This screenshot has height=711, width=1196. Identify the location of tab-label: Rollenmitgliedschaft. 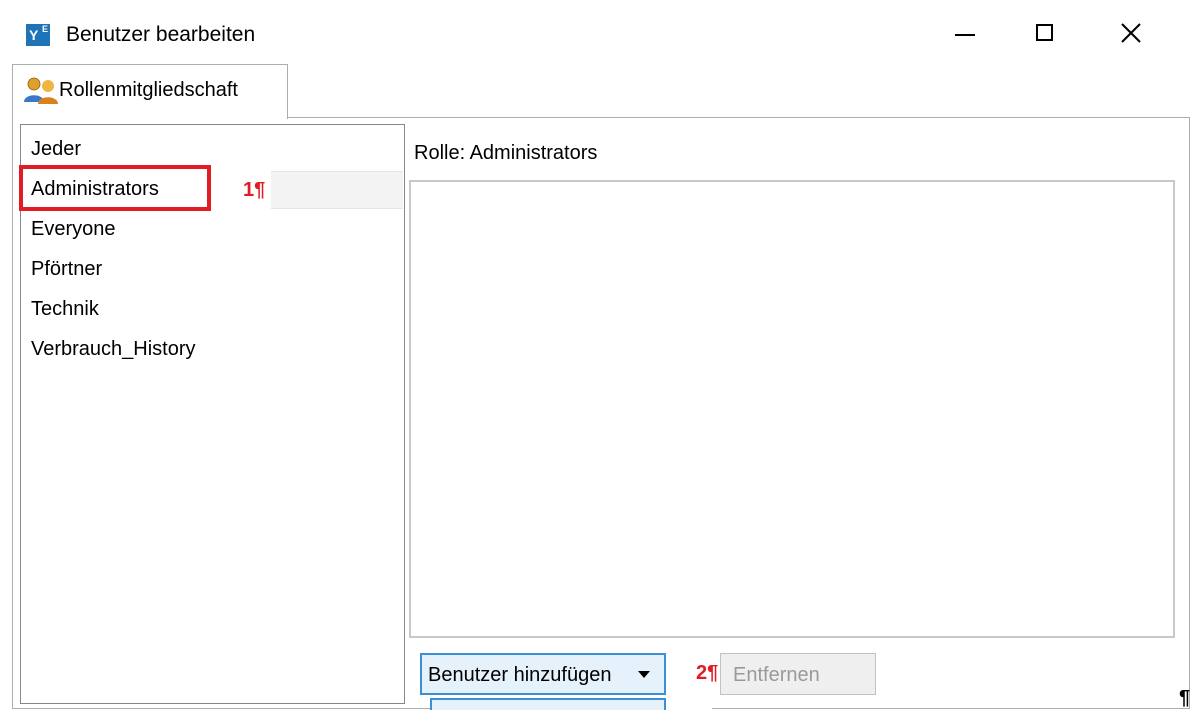
(148, 90).